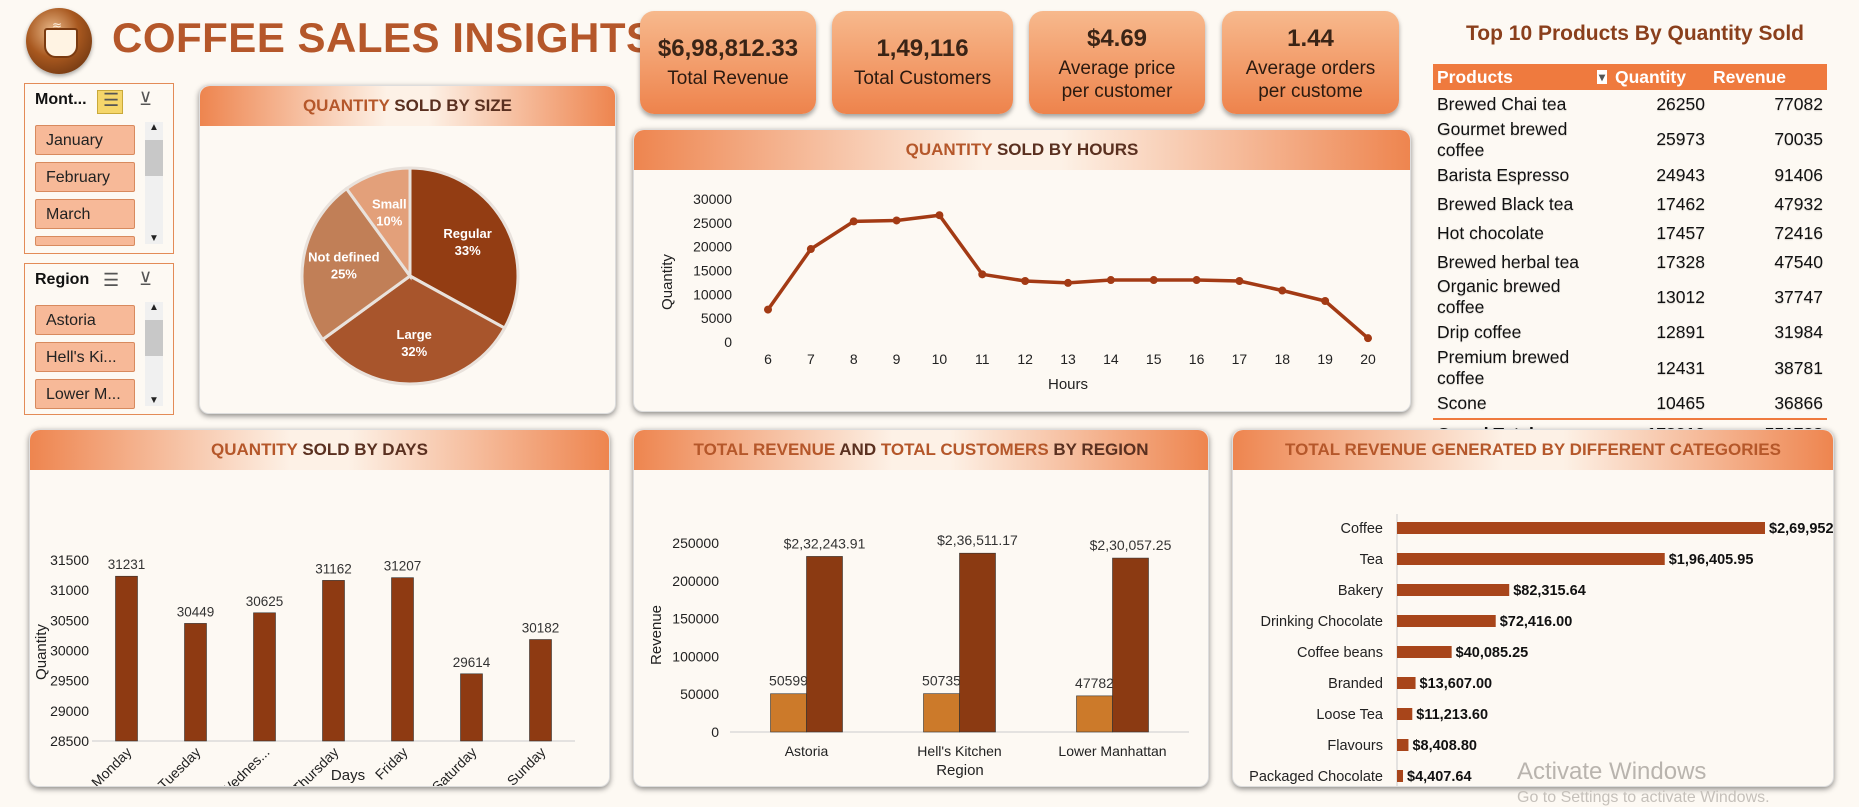 This screenshot has height=807, width=1859. Describe the element at coordinates (414, 351) in the screenshot. I see `pie-value-label: 32%` at that location.